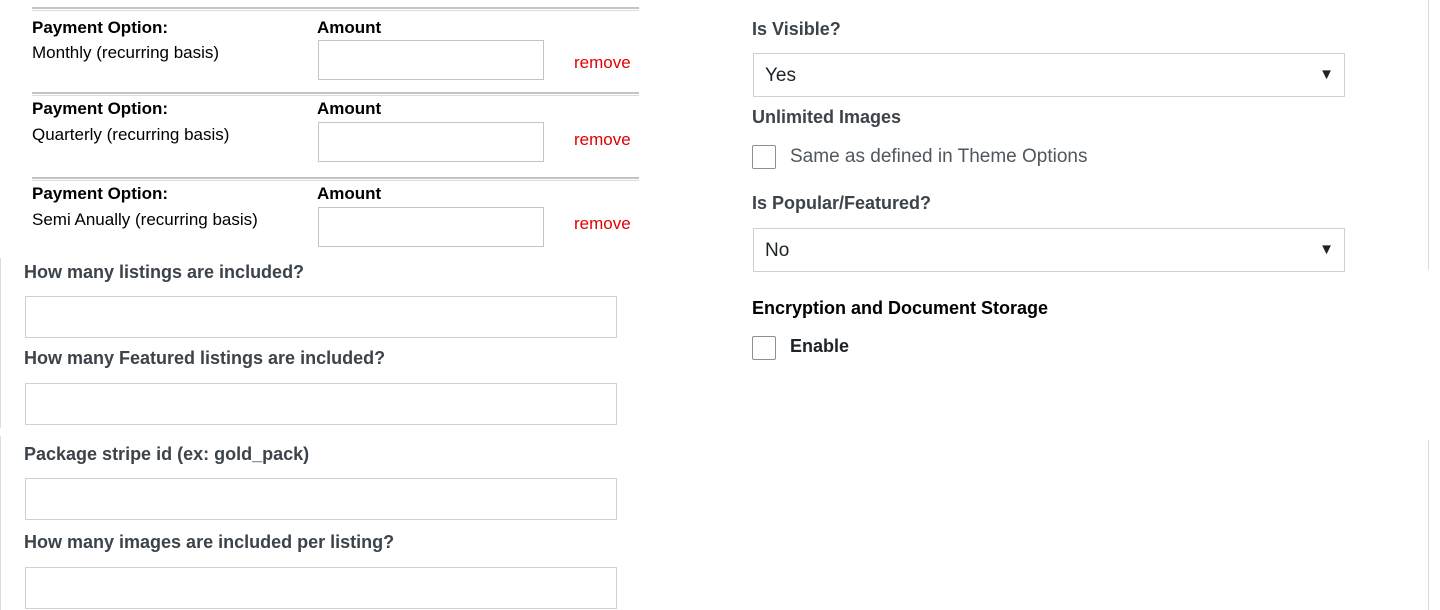 The width and height of the screenshot is (1440, 610). What do you see at coordinates (602, 224) in the screenshot?
I see `remove-link-semi-annually: remove` at bounding box center [602, 224].